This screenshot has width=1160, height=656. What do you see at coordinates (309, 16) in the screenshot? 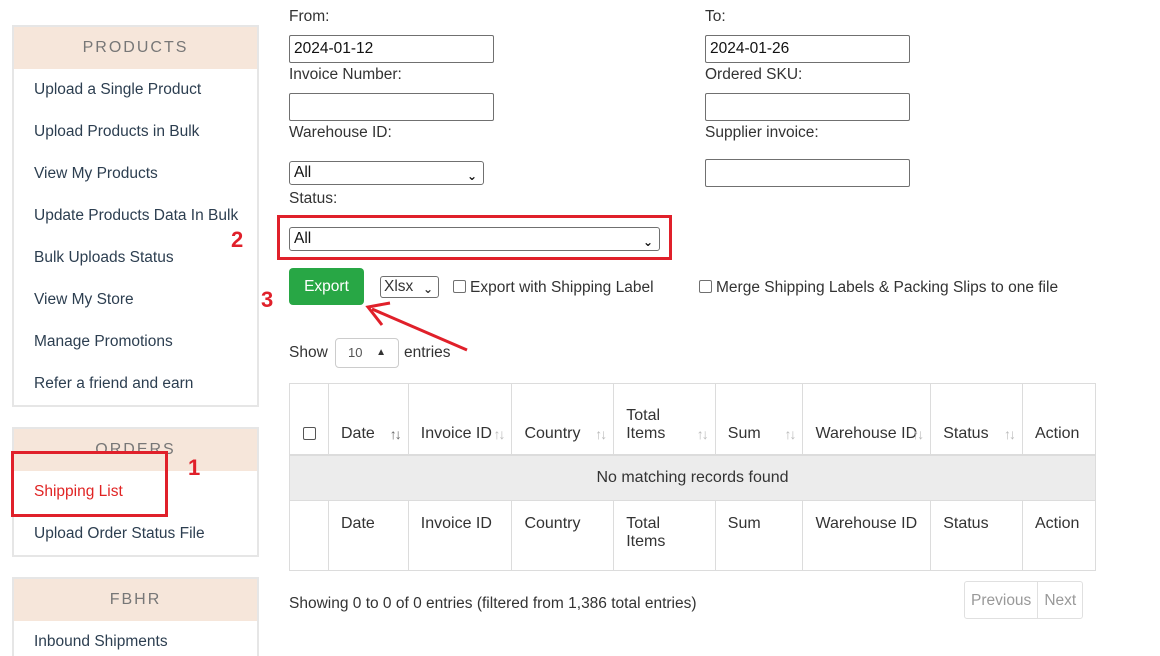
I see `from-label: From:` at bounding box center [309, 16].